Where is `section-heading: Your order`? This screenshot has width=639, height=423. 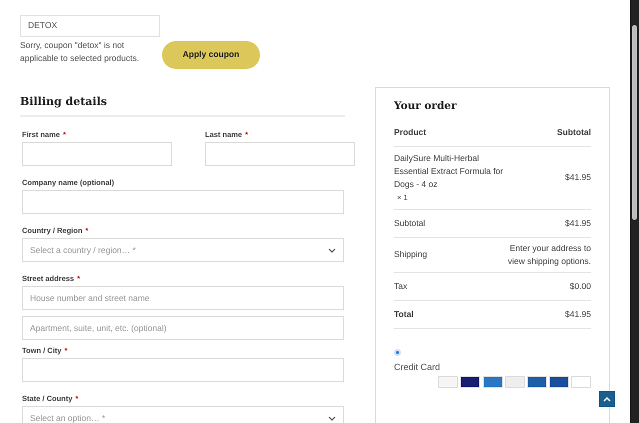 section-heading: Your order is located at coordinates (426, 106).